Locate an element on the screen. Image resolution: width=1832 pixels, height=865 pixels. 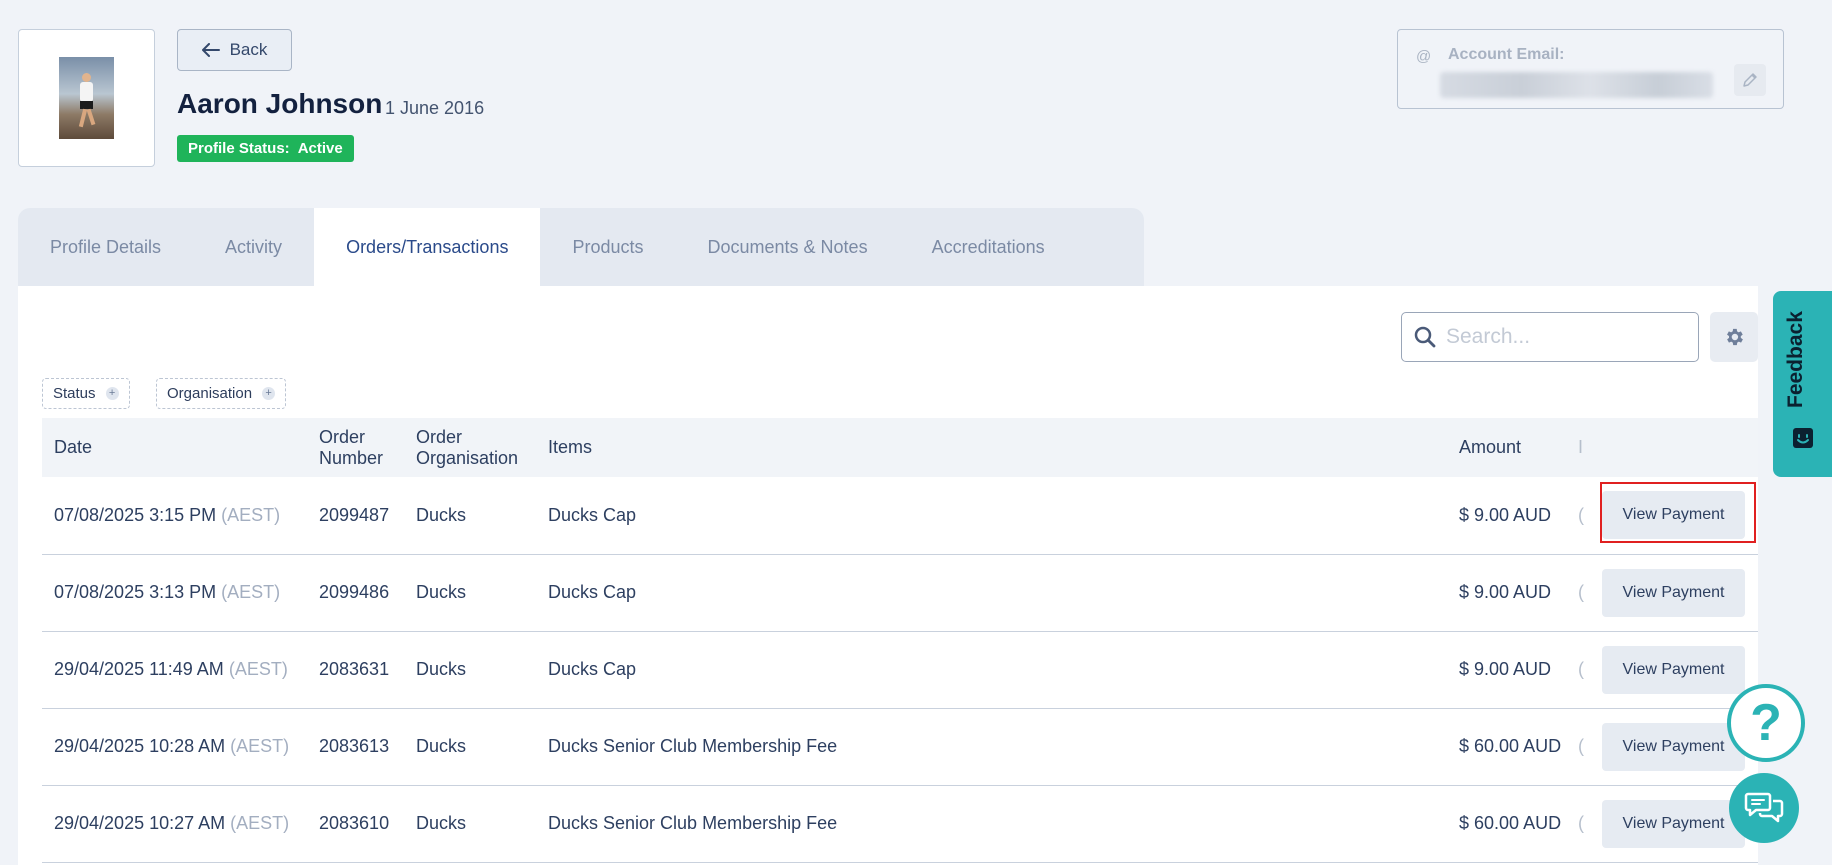
column-header-order-organisation: Order Organisation is located at coordinates (470, 447).